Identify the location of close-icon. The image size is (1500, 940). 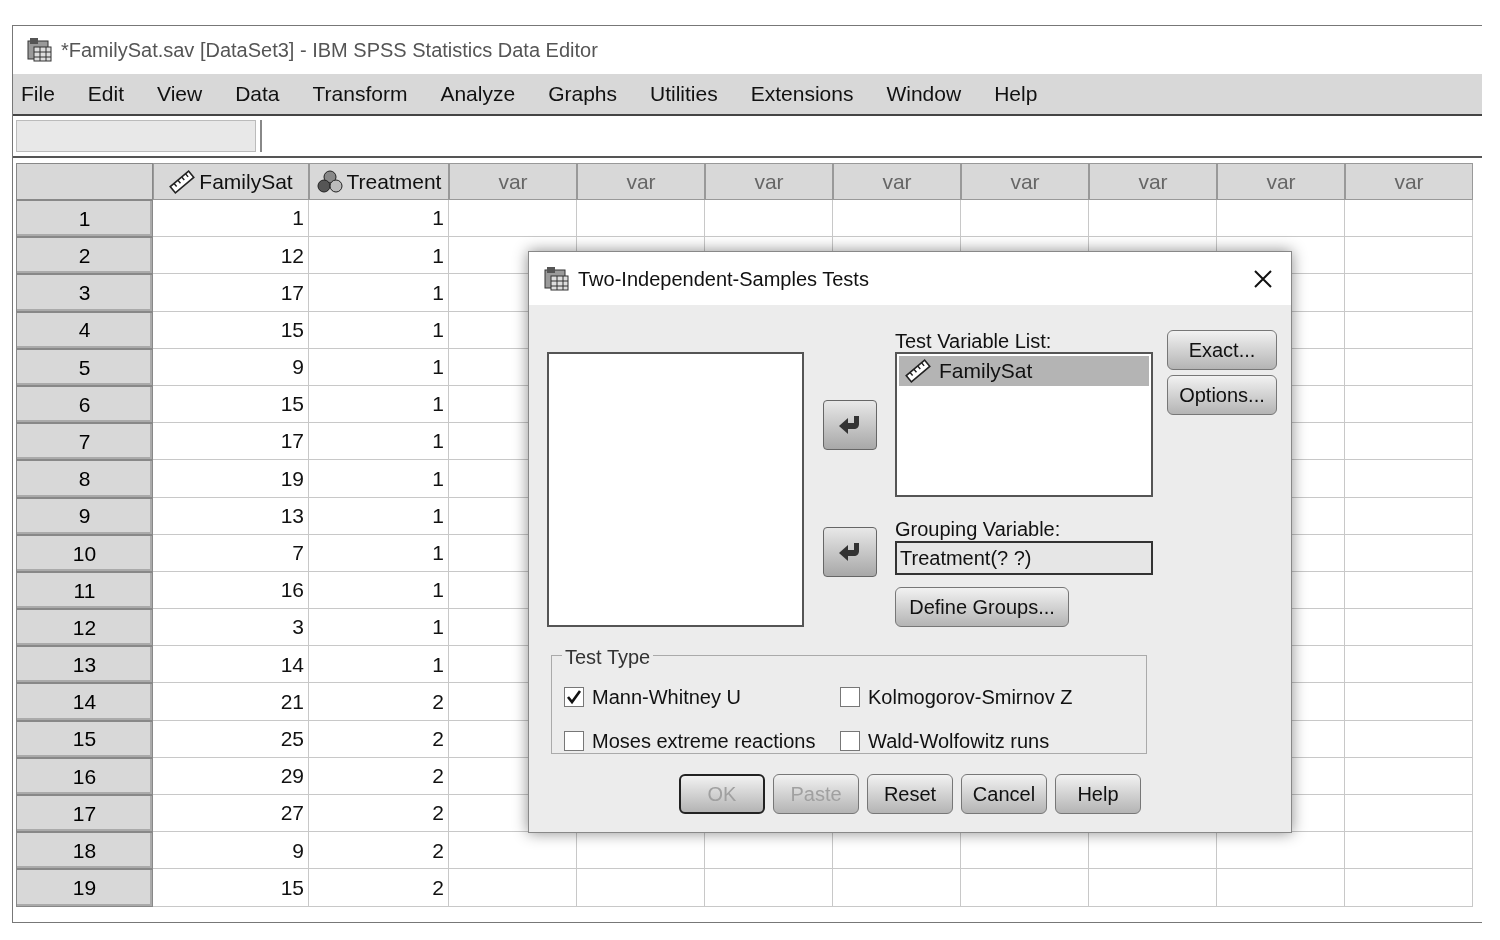
(1263, 278).